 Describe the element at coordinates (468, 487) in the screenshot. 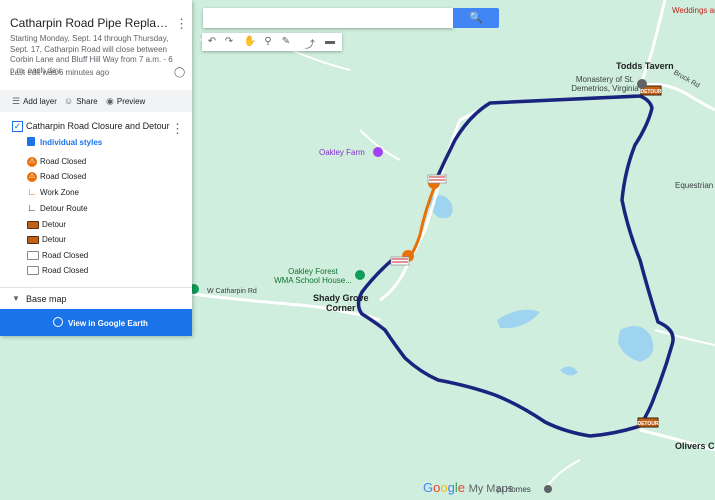

I see `google-my-maps-logo: Google My Maps` at that location.